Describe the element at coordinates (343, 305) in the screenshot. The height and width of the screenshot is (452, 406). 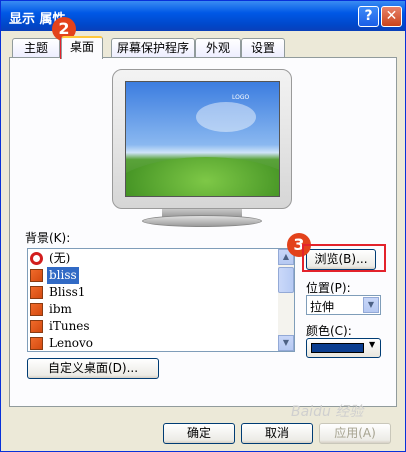
I see `position-select: 拉伸 ▼` at that location.